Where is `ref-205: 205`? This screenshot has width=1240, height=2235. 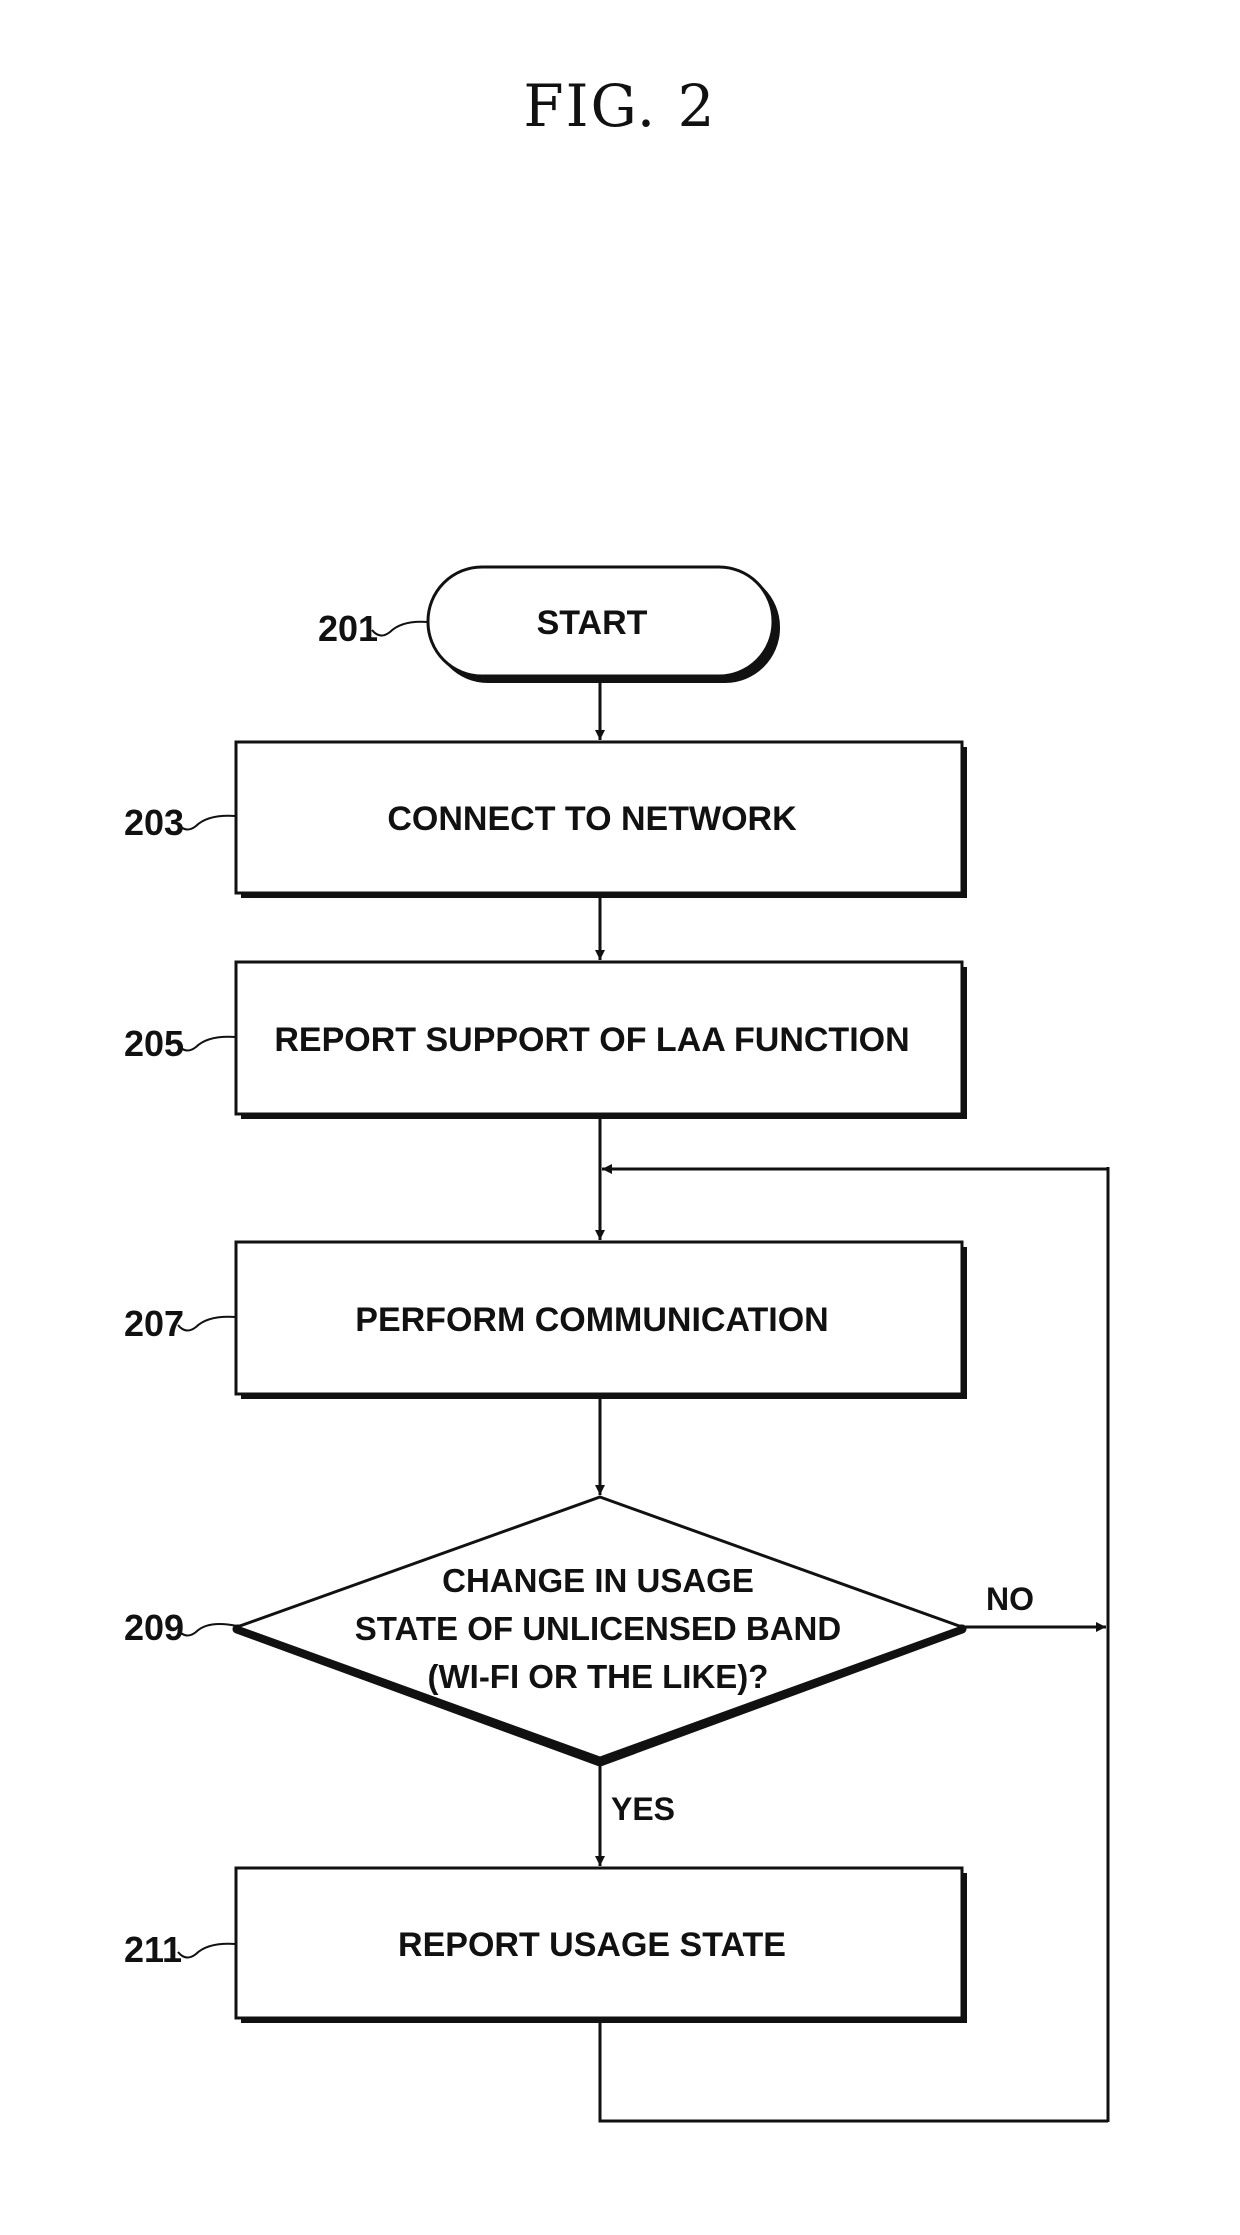 ref-205: 205 is located at coordinates (180, 1043).